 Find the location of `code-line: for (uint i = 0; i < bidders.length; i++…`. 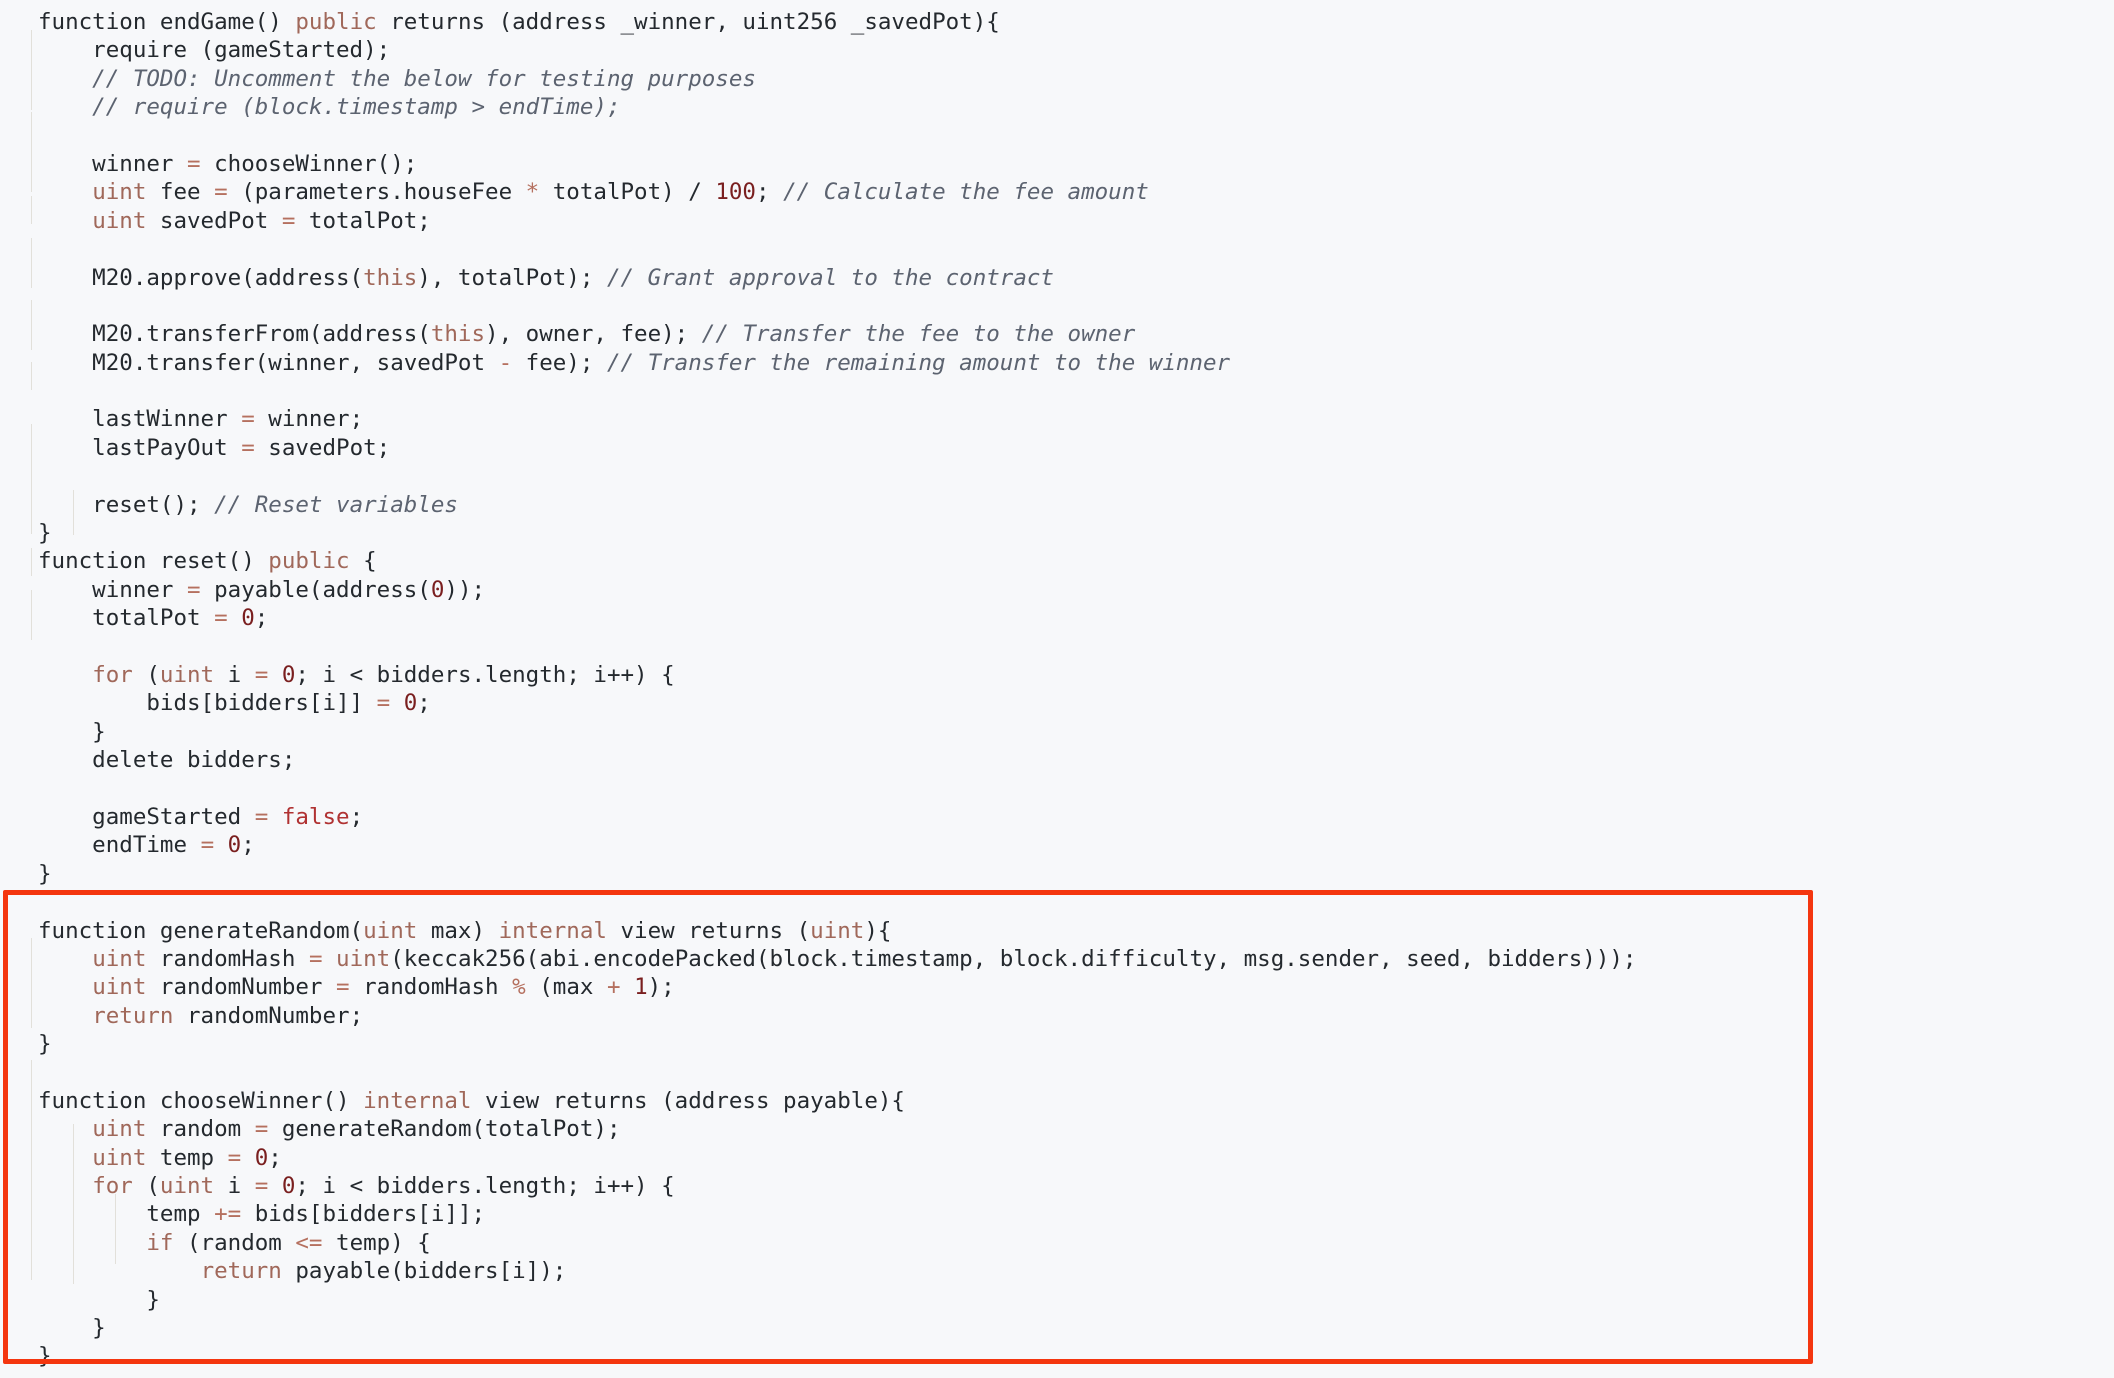

code-line: for (uint i = 0; i < bidders.length; i++… is located at coordinates (1057, 675).